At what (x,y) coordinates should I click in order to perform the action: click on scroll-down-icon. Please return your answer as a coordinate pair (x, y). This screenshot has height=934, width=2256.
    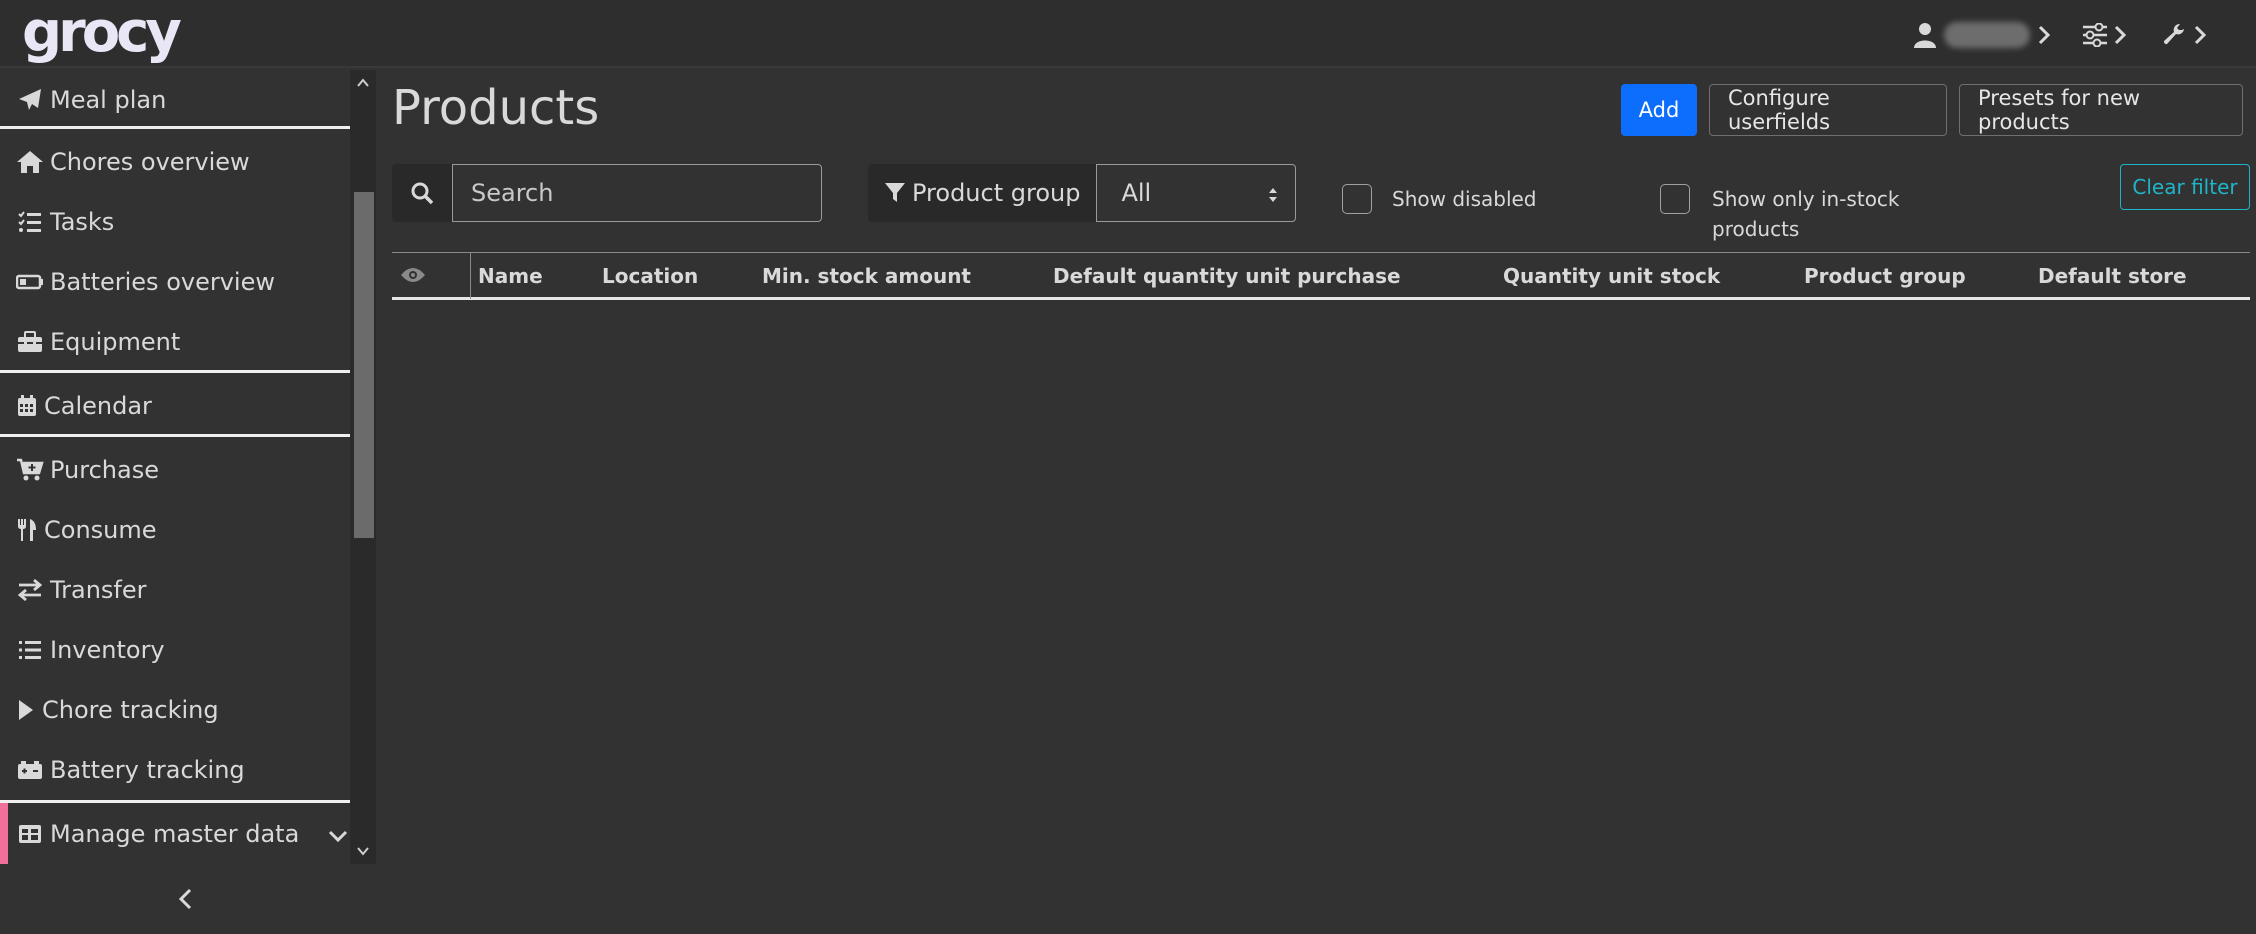
    Looking at the image, I should click on (363, 851).